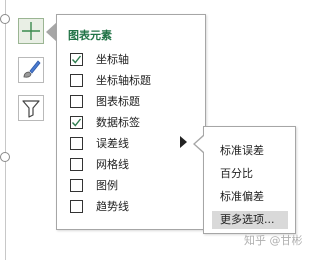 Image resolution: width=333 pixels, height=260 pixels. What do you see at coordinates (183, 142) in the screenshot?
I see `error-bars-submenu-arrow-icon` at bounding box center [183, 142].